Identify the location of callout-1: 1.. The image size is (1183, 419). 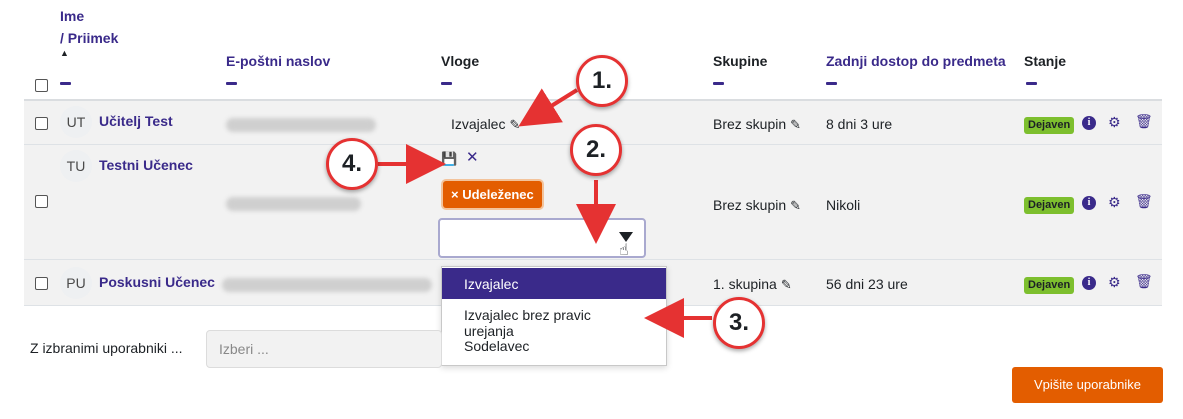
(602, 81).